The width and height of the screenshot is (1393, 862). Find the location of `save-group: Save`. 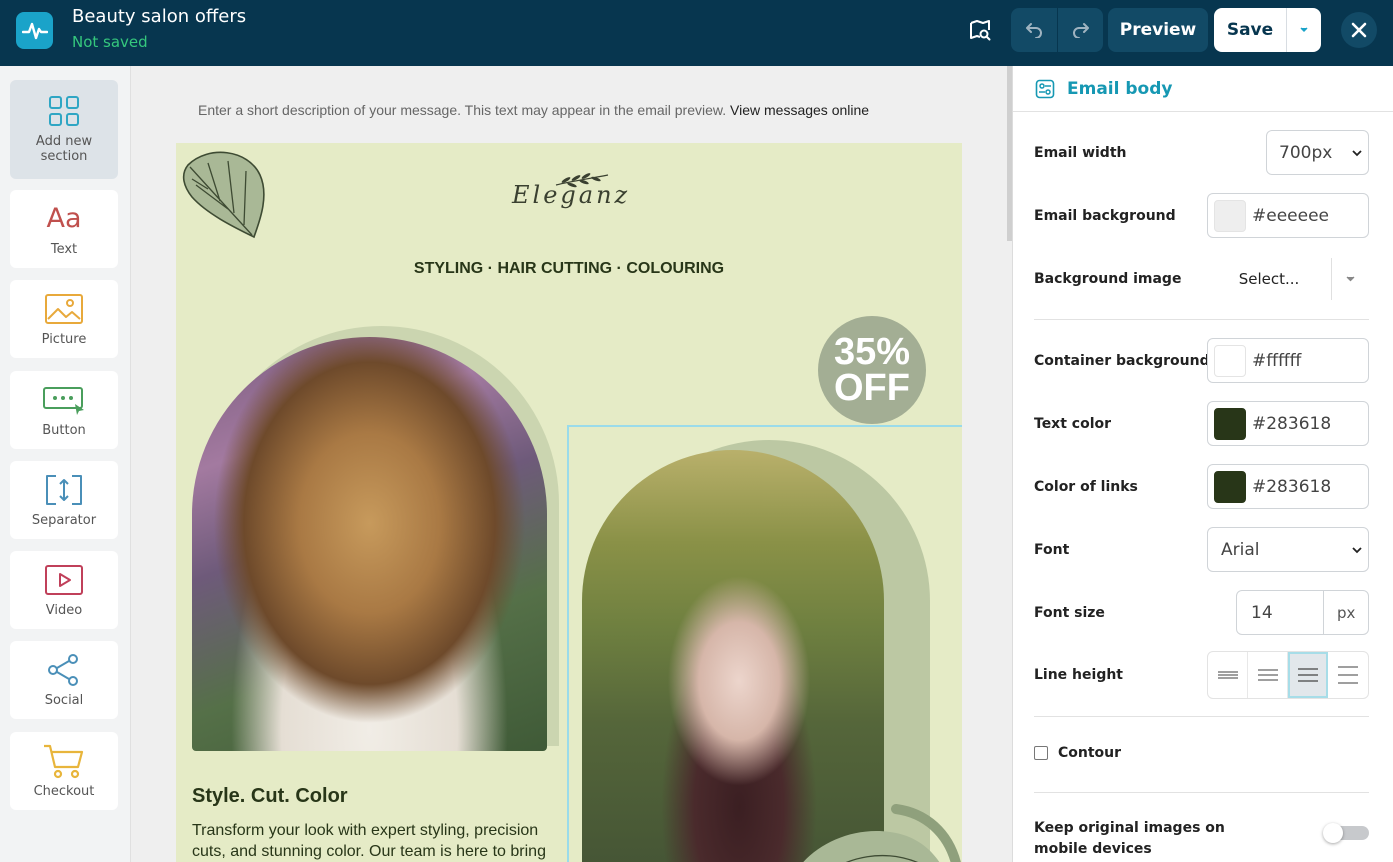

save-group: Save is located at coordinates (1267, 30).